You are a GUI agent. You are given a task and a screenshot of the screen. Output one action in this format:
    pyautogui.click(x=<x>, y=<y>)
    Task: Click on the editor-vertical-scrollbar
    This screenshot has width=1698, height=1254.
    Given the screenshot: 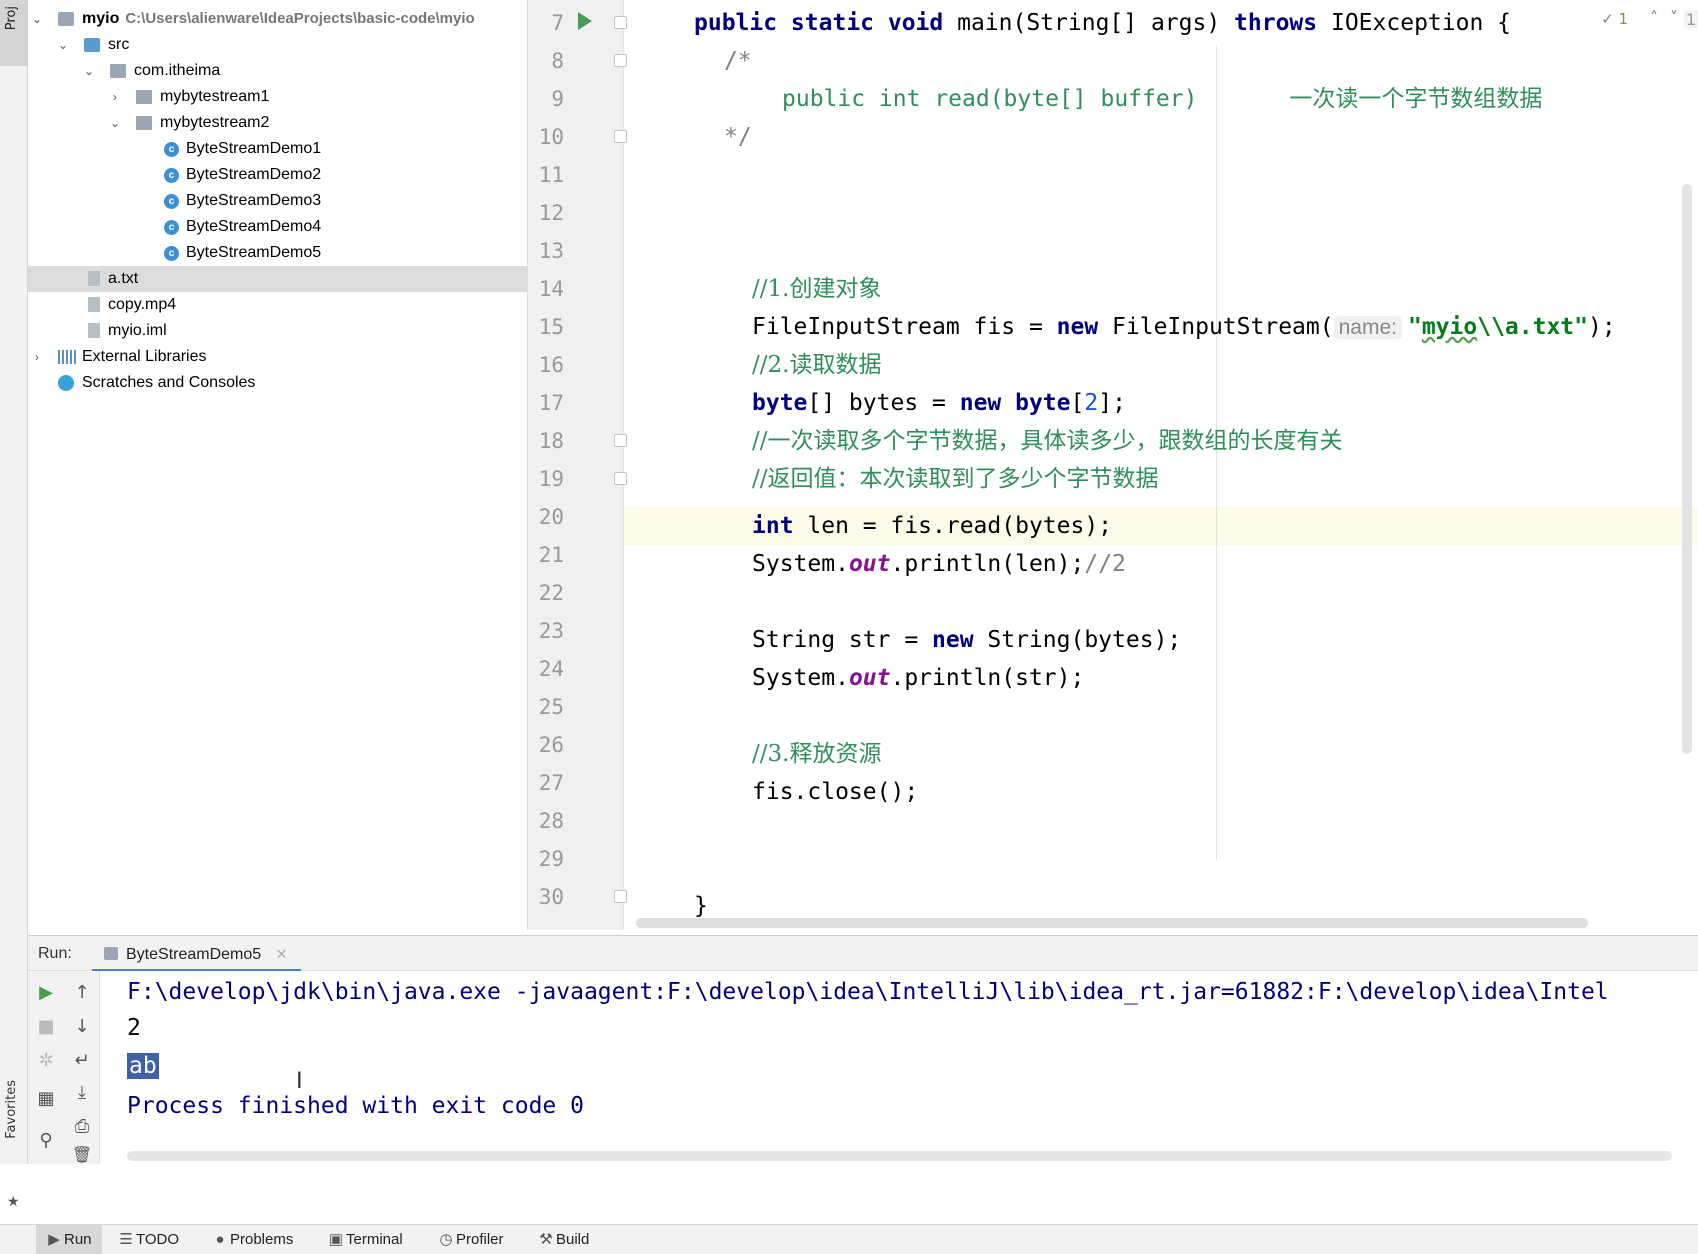 What is the action you would take?
    pyautogui.click(x=1687, y=469)
    